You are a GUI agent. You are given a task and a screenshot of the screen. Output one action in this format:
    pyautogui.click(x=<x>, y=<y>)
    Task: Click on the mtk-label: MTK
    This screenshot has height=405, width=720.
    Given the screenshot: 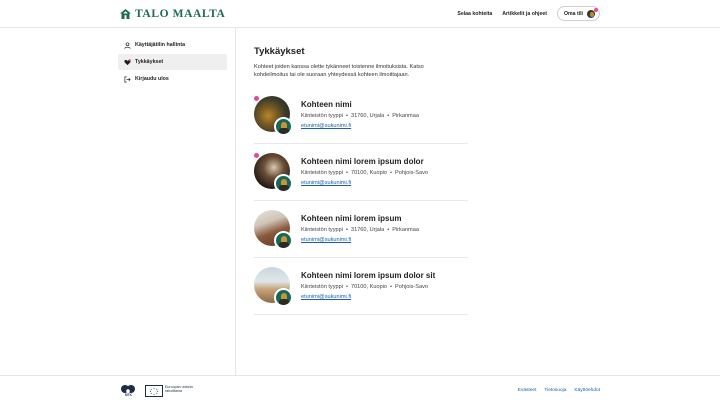 What is the action you would take?
    pyautogui.click(x=128, y=395)
    